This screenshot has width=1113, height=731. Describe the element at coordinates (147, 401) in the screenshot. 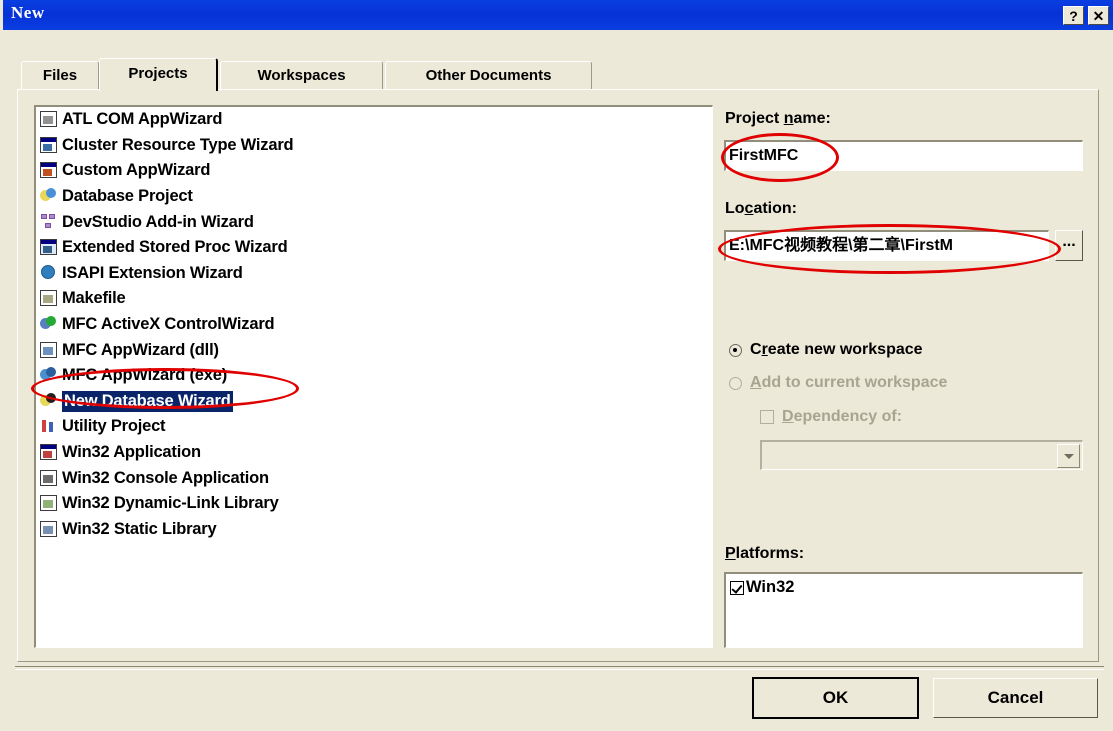

I see `list-item-label: New Database Wizard` at that location.